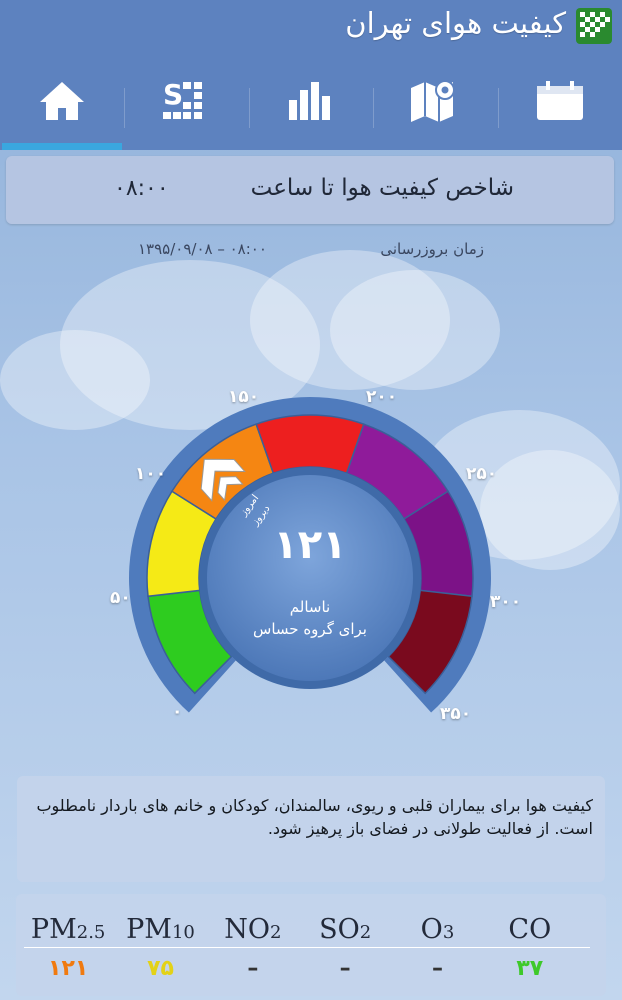 This screenshot has height=1000, width=622. I want to click on gauge-tick: ۵۰, so click(120, 598).